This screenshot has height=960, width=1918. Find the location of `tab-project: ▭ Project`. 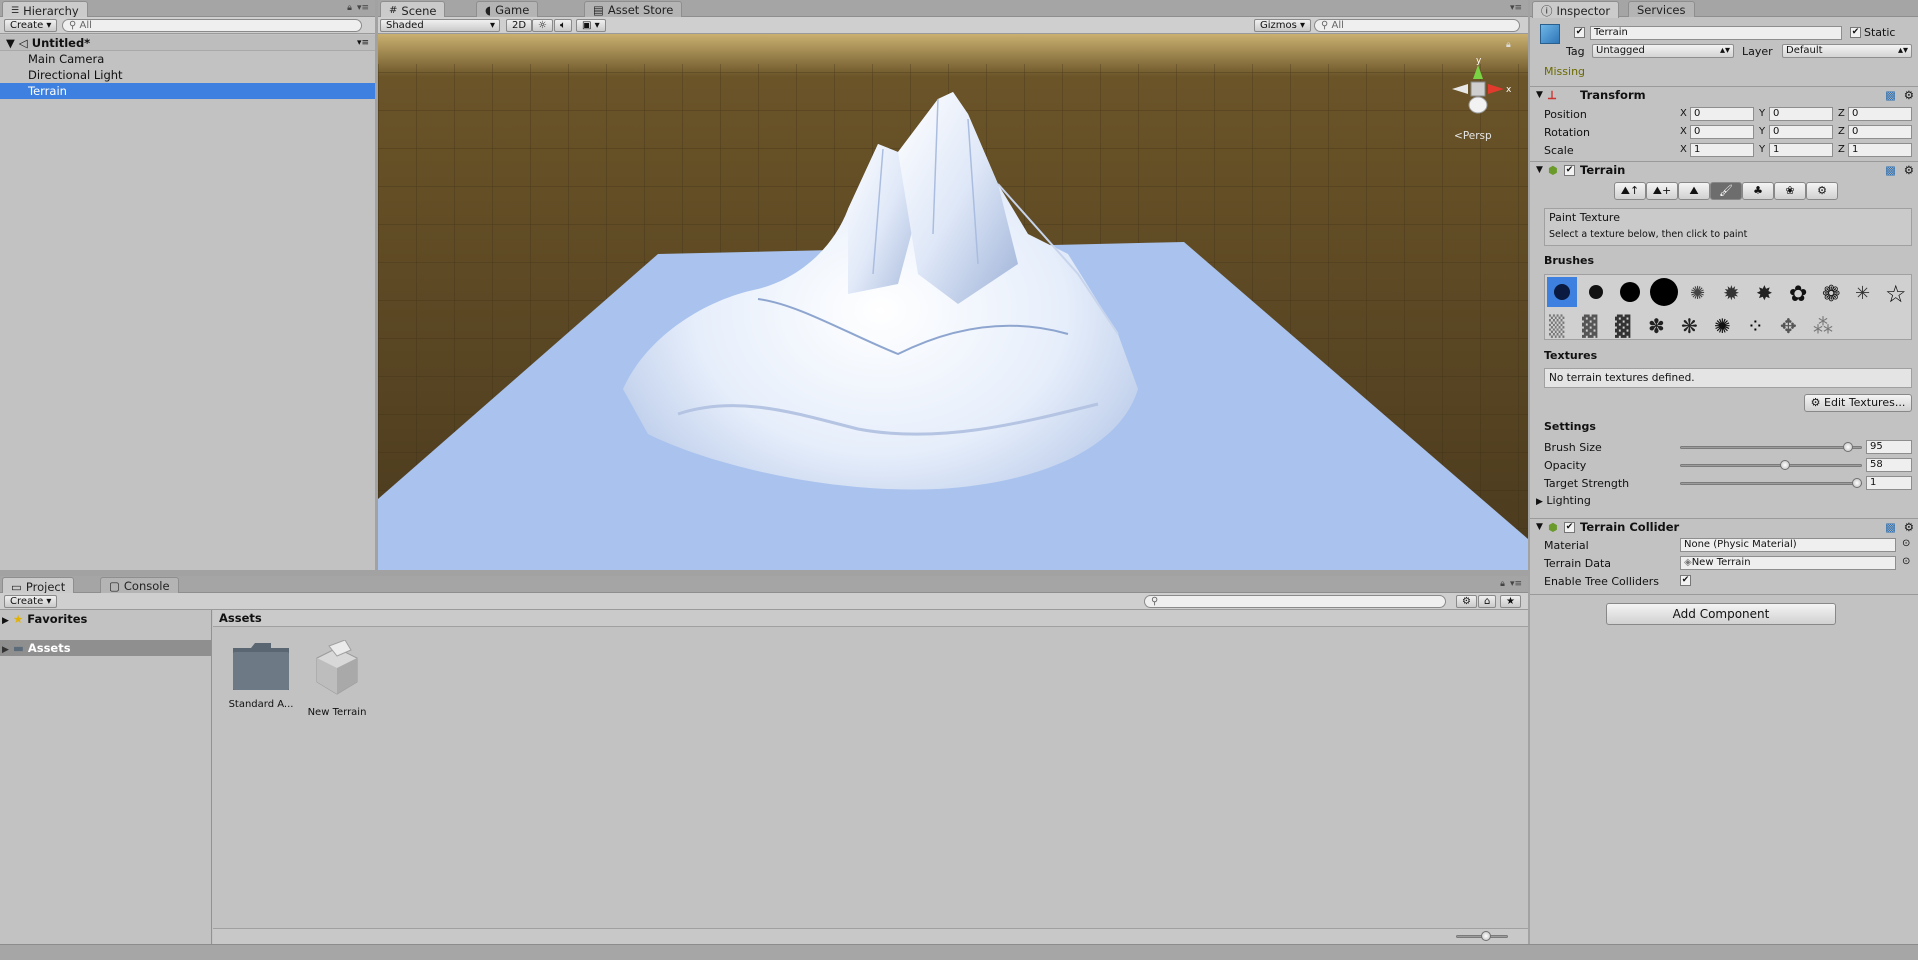

tab-project: ▭ Project is located at coordinates (38, 585).